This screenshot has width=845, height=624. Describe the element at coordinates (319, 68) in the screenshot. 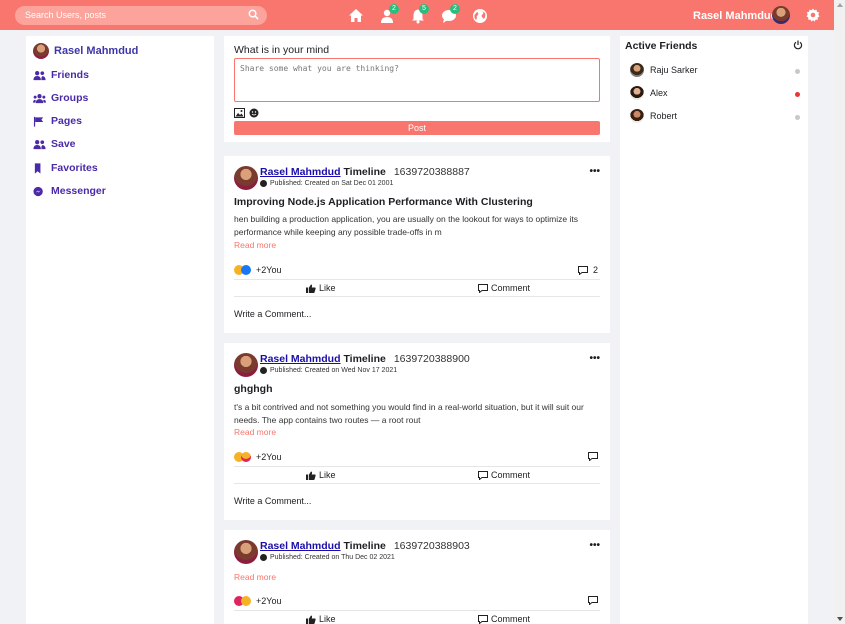

I see `post-textarea-placeholder: Share some what you are thinking?` at that location.